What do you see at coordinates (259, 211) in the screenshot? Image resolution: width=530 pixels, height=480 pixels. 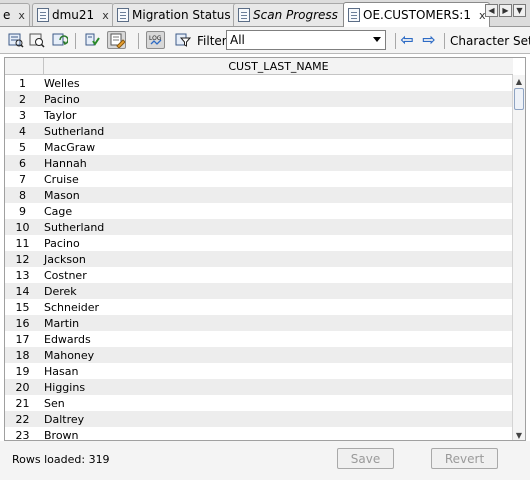 I see `table-row: 9 Cage` at bounding box center [259, 211].